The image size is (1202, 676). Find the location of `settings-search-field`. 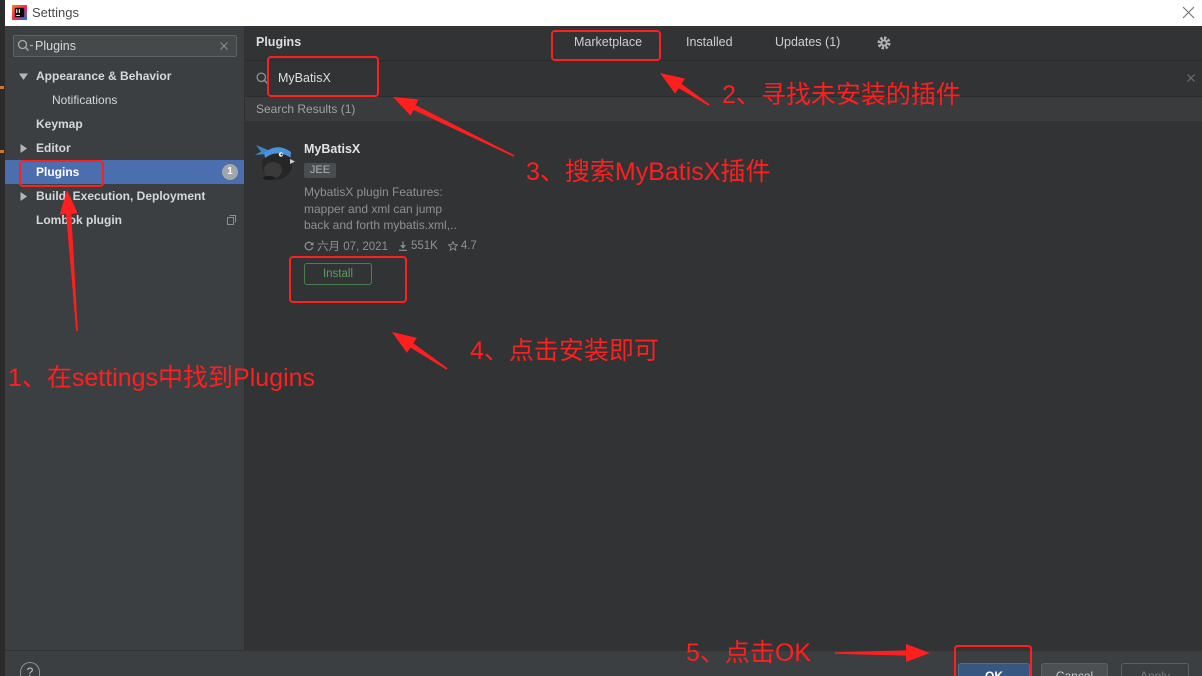

settings-search-field is located at coordinates (125, 46).